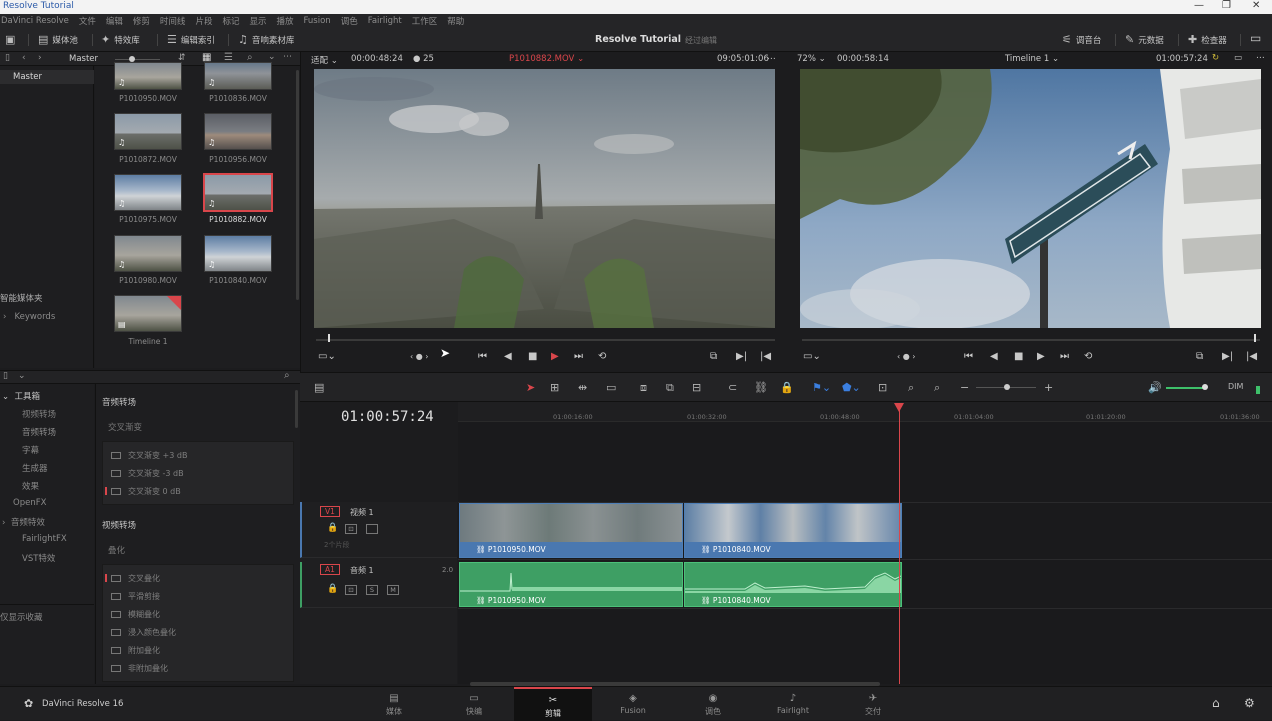 Image resolution: width=1272 pixels, height=721 pixels. I want to click on home-icon: ⌂, so click(1216, 703).